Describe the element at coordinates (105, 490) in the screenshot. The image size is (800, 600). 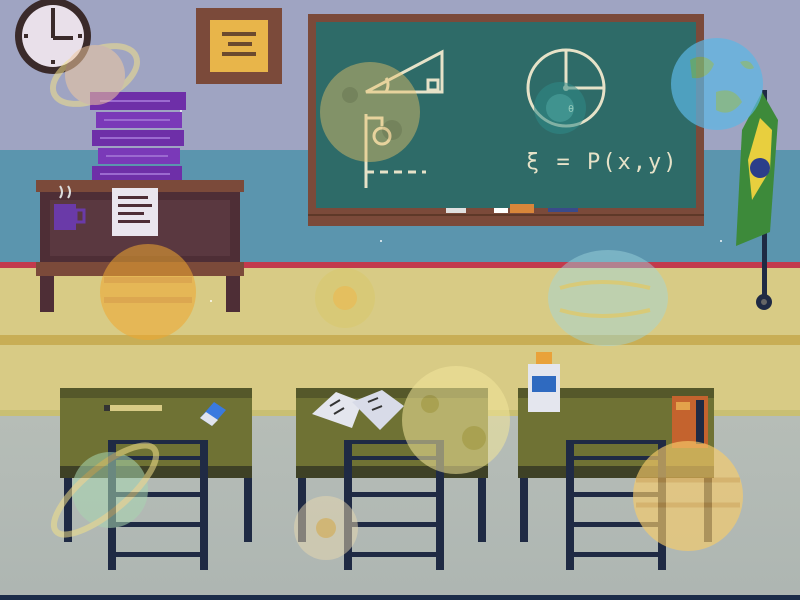
I see `saturn-icon-bottom` at that location.